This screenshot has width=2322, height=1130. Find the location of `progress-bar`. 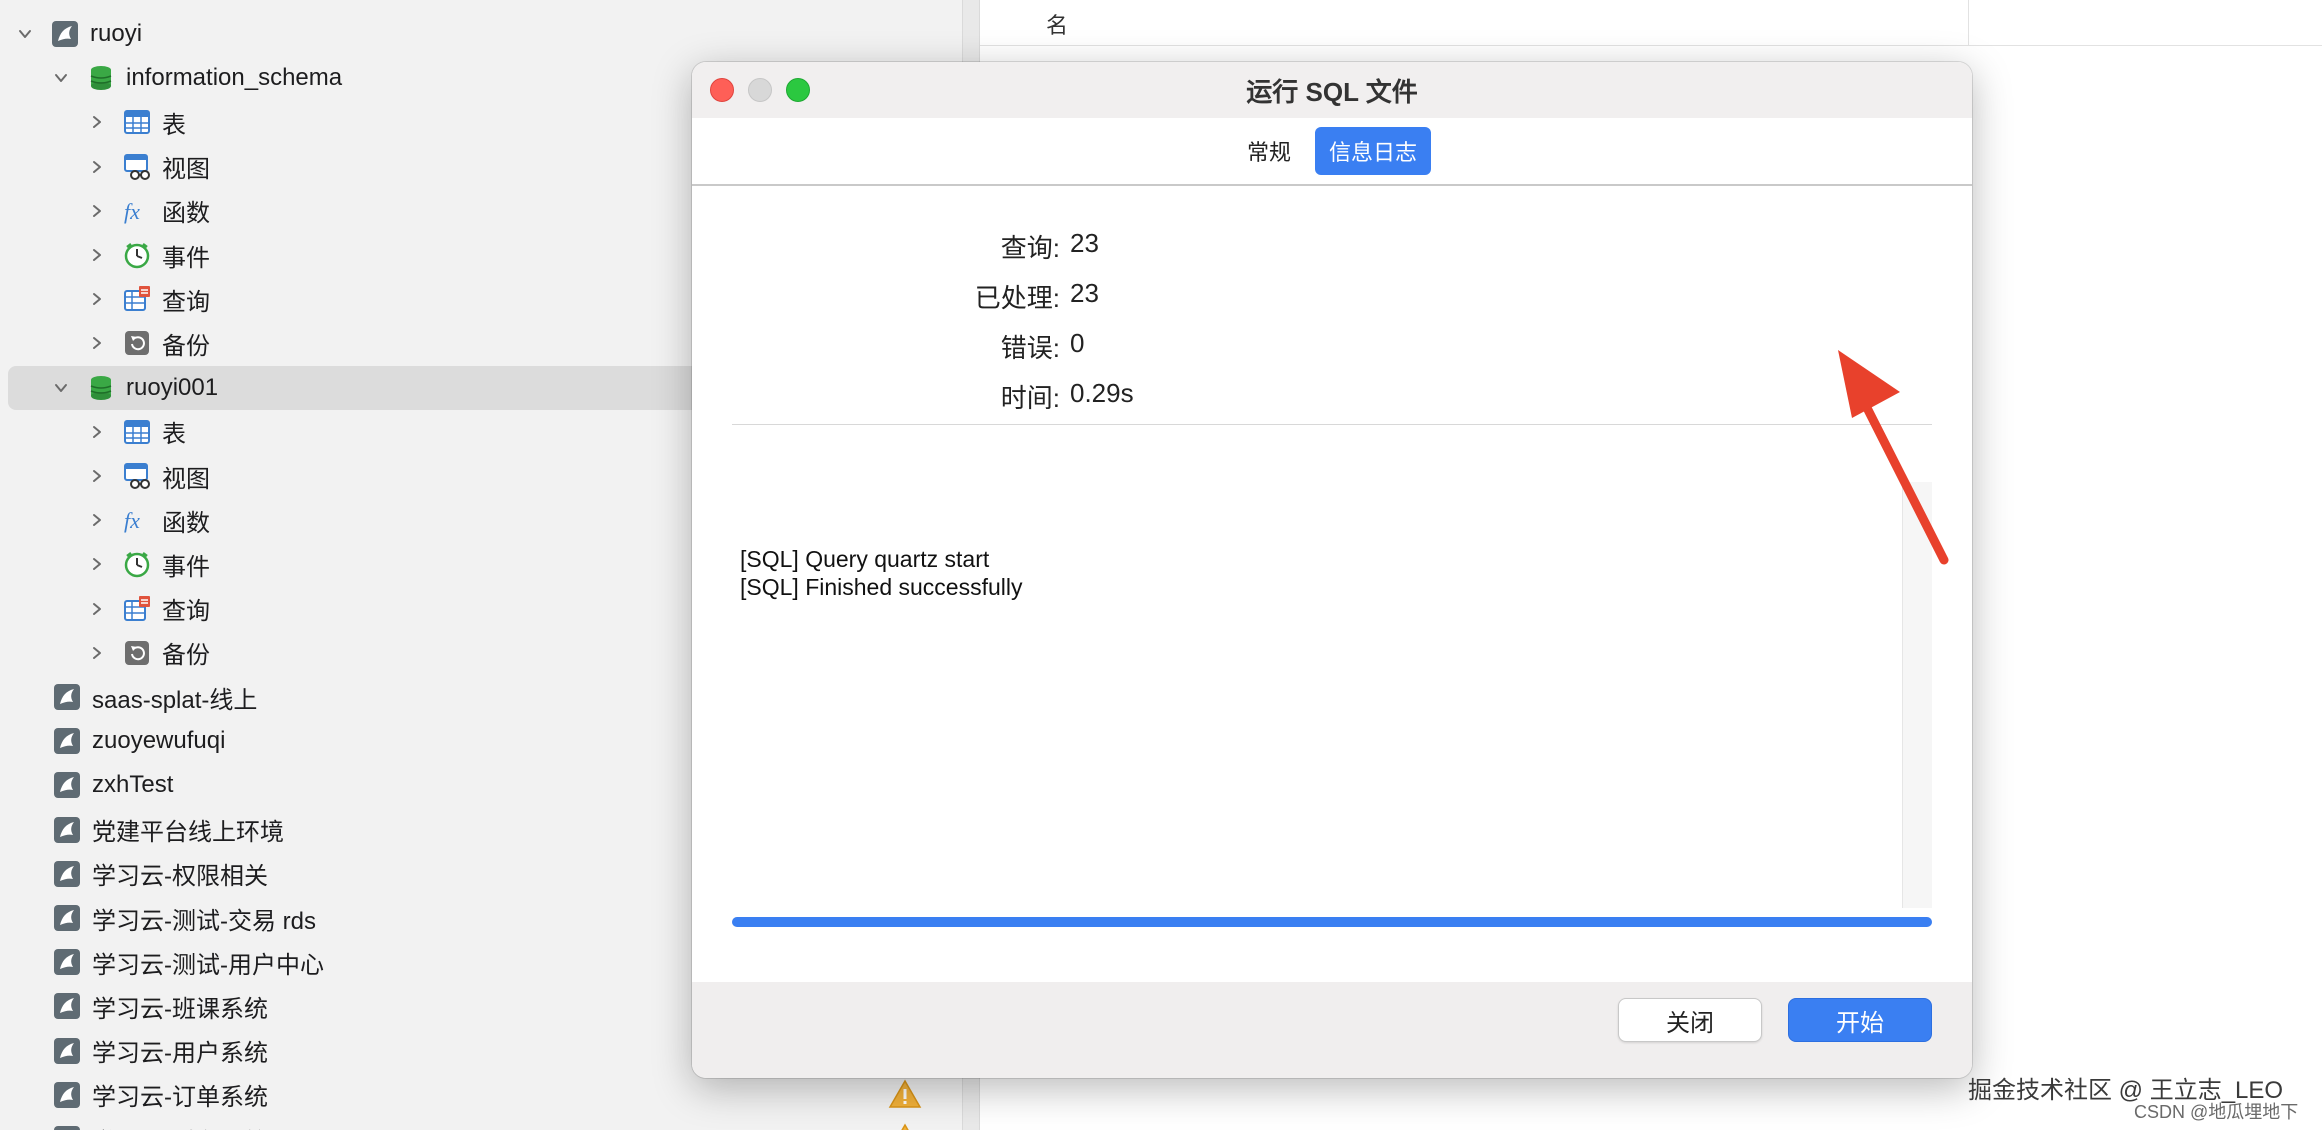

progress-bar is located at coordinates (1332, 922).